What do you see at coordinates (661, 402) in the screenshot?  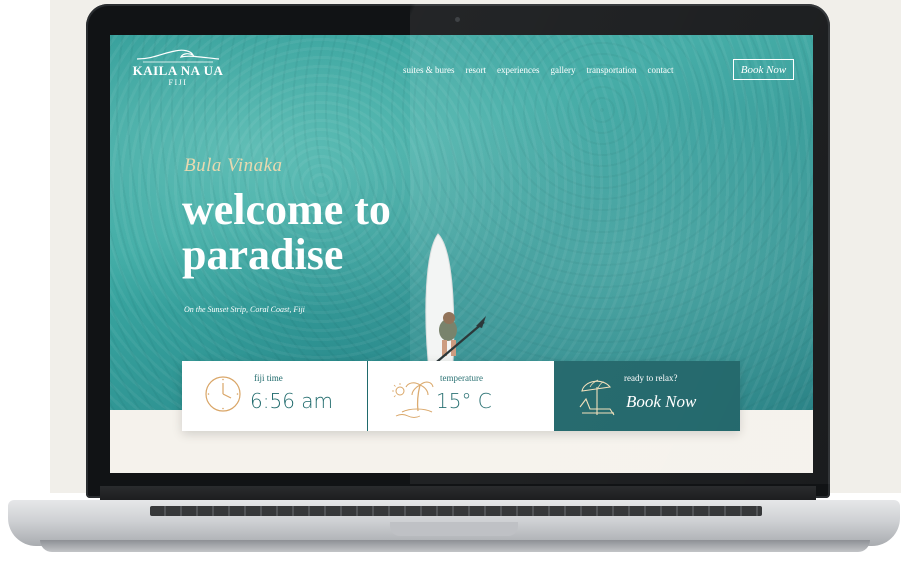 I see `book-now-button: Book Now` at bounding box center [661, 402].